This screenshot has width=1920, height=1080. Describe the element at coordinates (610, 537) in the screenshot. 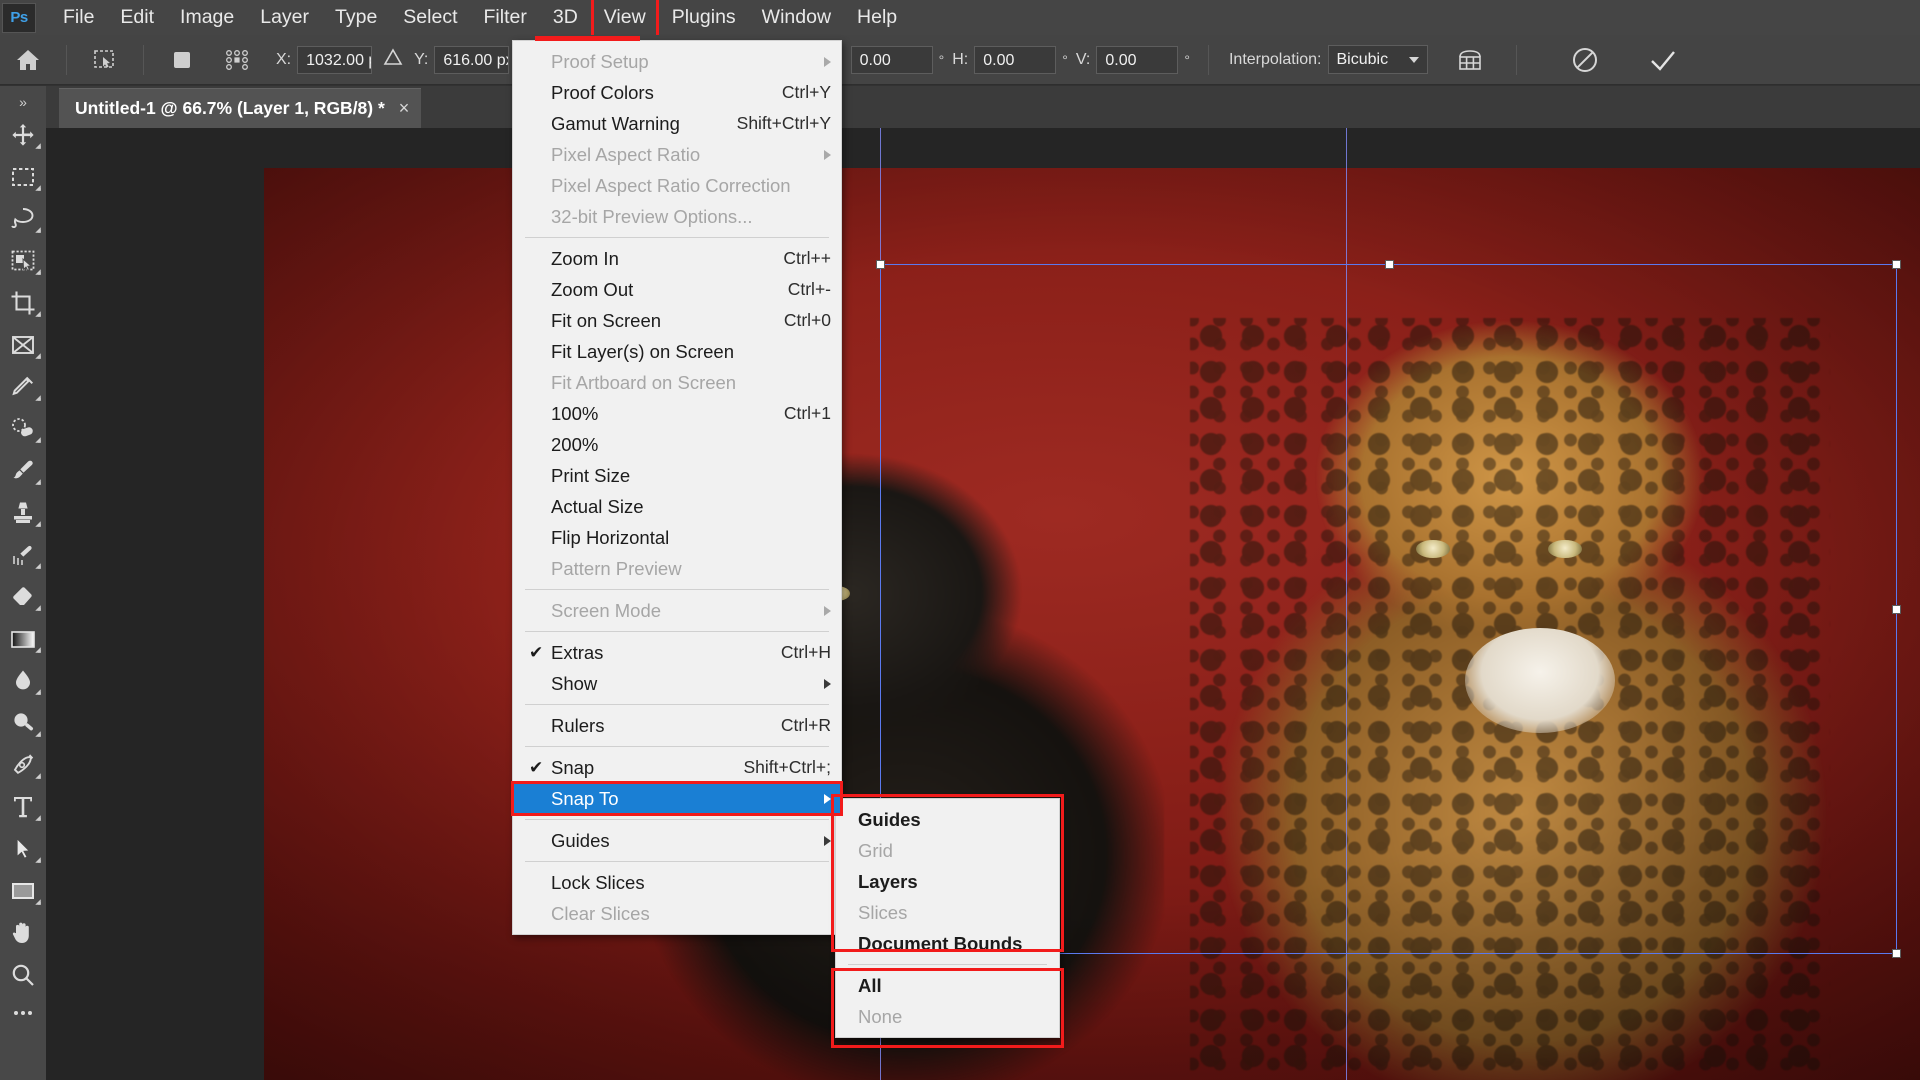

I see `menu-item-label: Flip Horizontal` at that location.